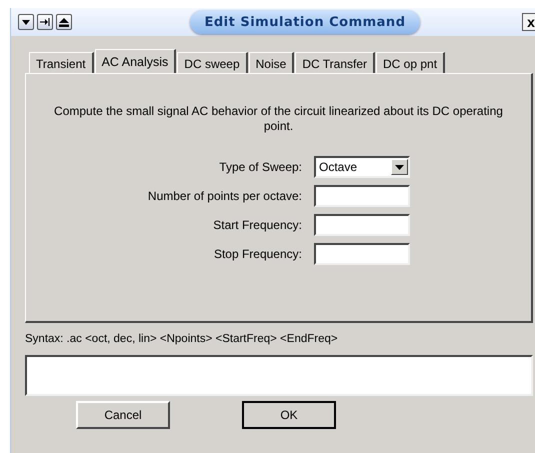  I want to click on field-label: Start Frequency:, so click(257, 225).